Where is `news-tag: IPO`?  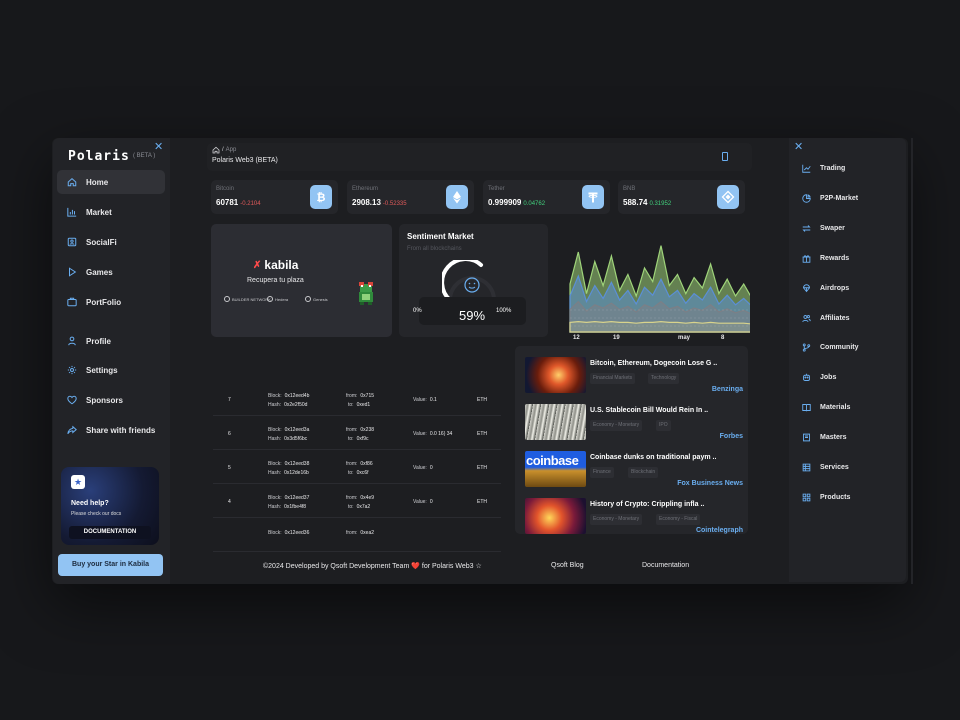 news-tag: IPO is located at coordinates (663, 425).